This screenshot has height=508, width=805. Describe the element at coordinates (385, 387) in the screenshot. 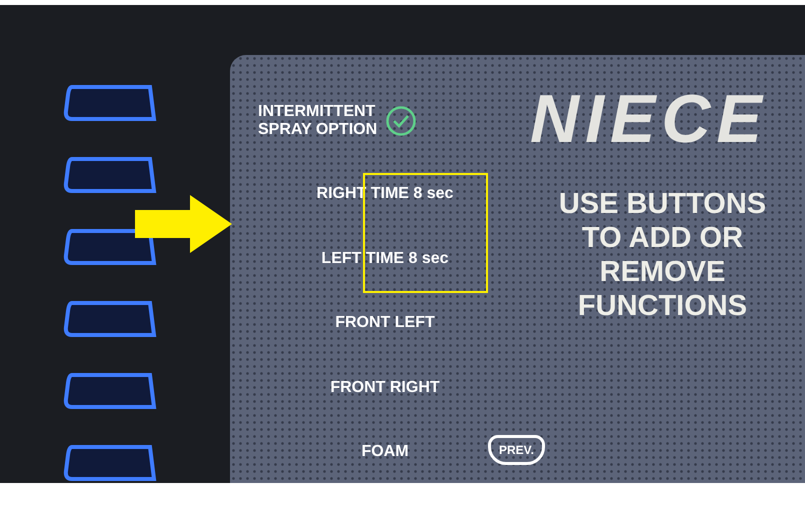

I see `menu-item: FRONT RIGHT` at that location.